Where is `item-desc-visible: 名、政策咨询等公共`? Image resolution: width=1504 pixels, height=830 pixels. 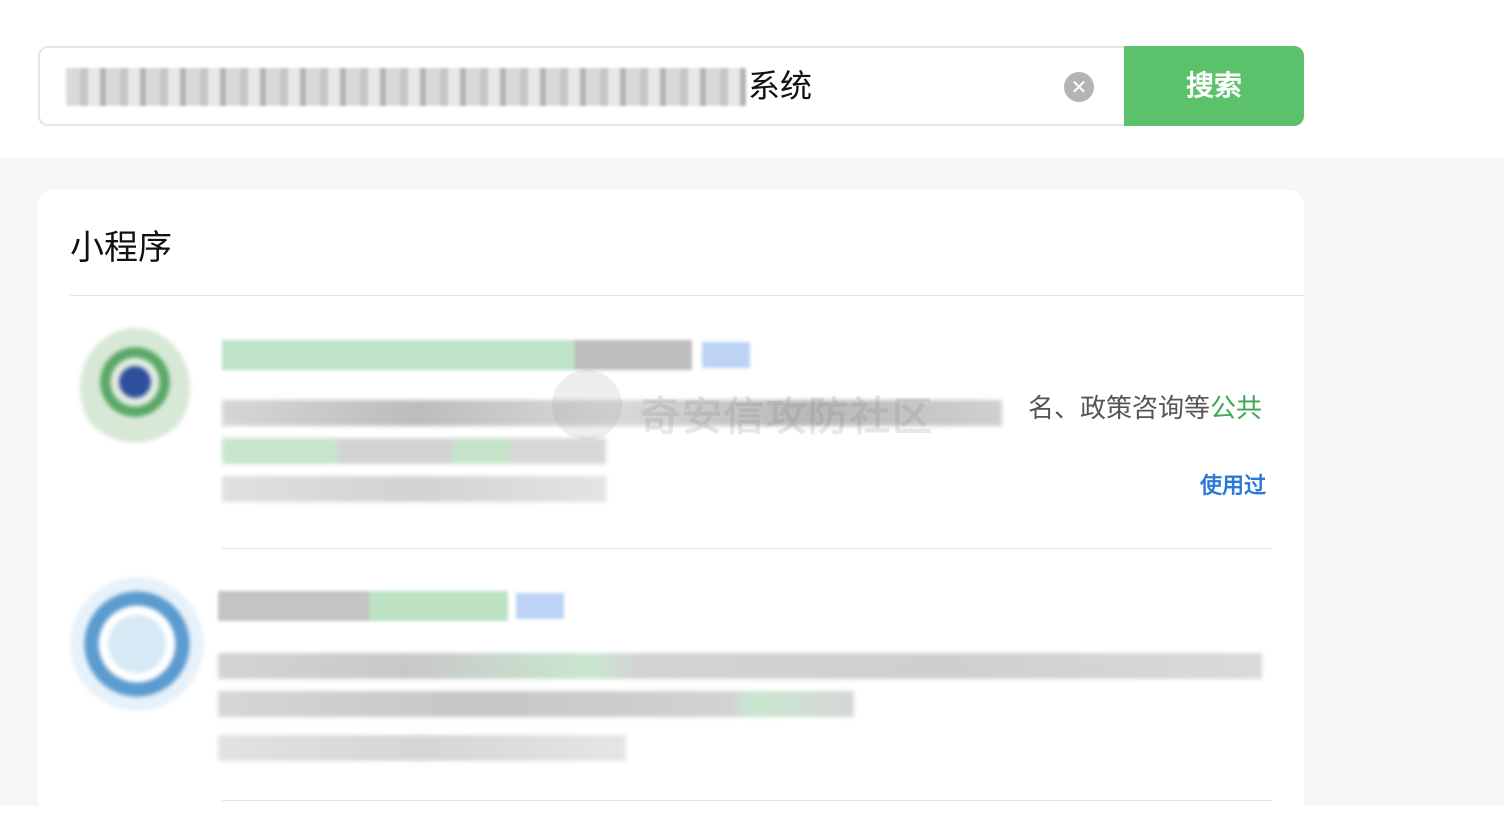 item-desc-visible: 名、政策咨询等公共 is located at coordinates (1145, 409).